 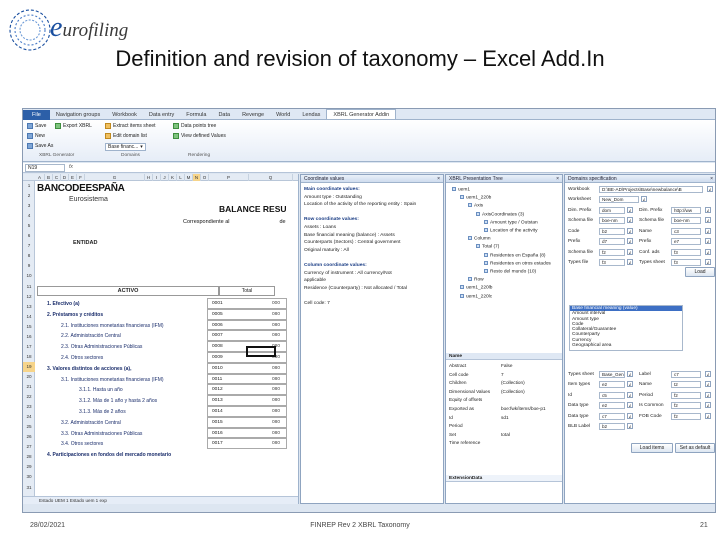 What do you see at coordinates (686, 210) in the screenshot?
I see `domain-field: http://ww` at bounding box center [686, 210].